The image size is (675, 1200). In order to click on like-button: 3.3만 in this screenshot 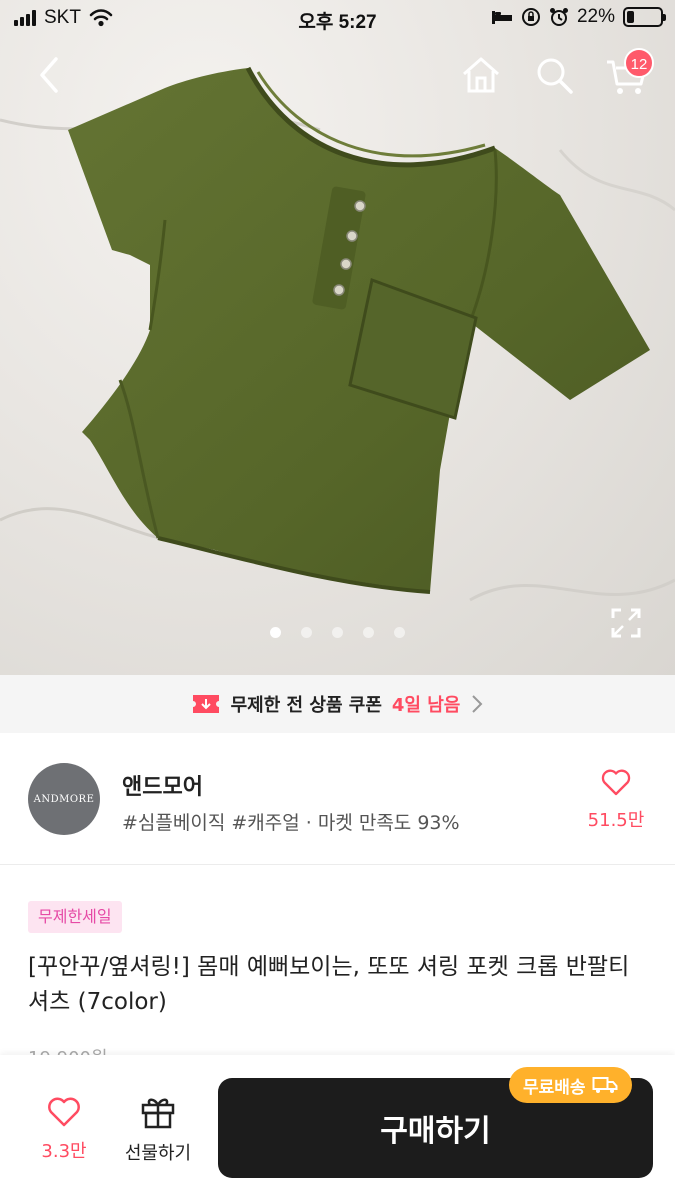, I will do `click(64, 1130)`.